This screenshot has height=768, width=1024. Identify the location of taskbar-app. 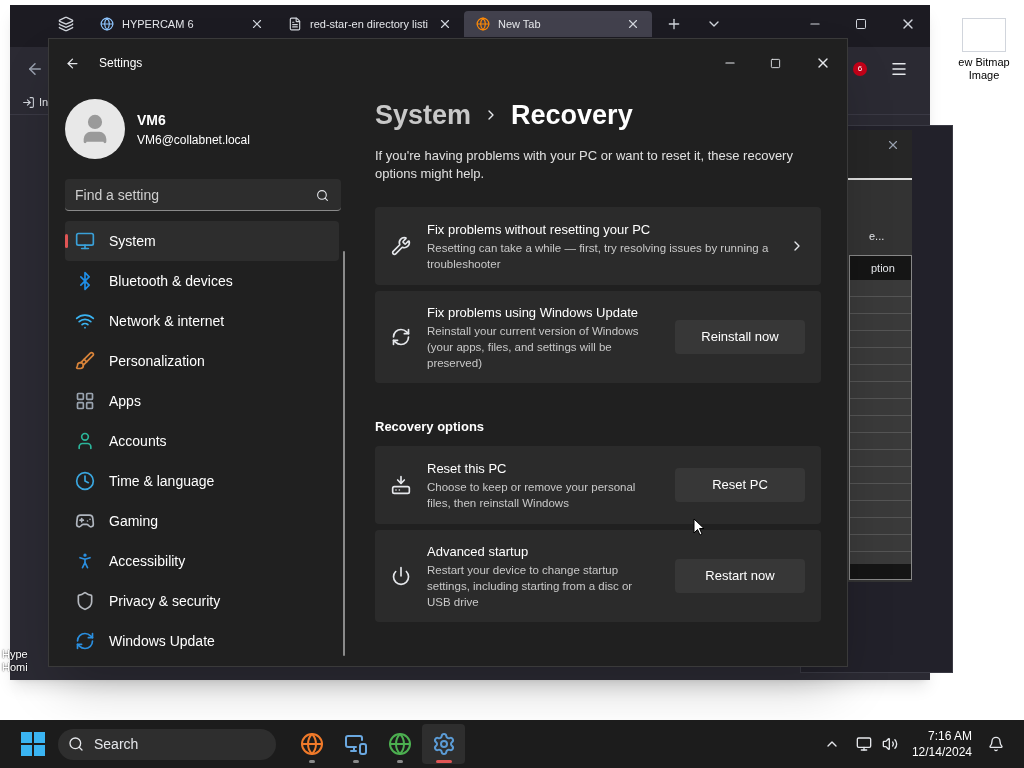
(443, 744).